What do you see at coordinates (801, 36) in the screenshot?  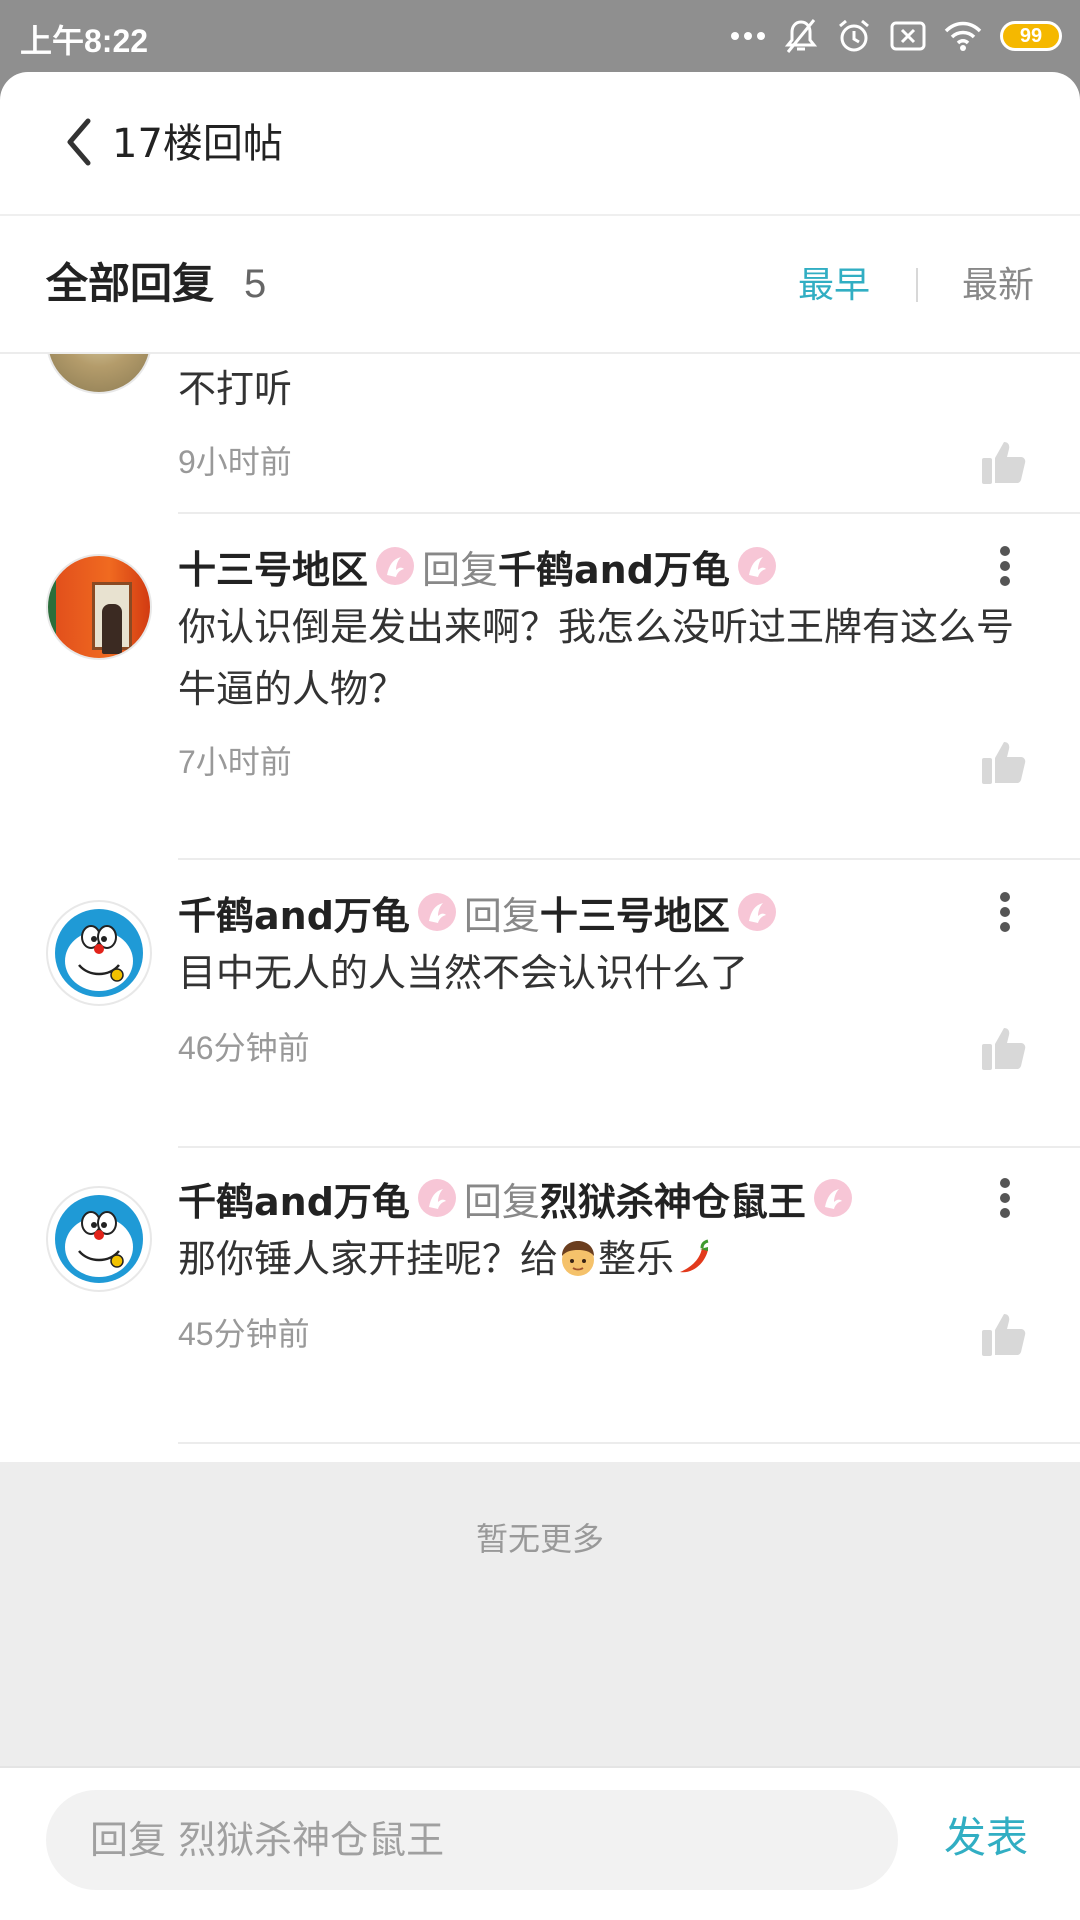 I see `mute-bell-icon` at bounding box center [801, 36].